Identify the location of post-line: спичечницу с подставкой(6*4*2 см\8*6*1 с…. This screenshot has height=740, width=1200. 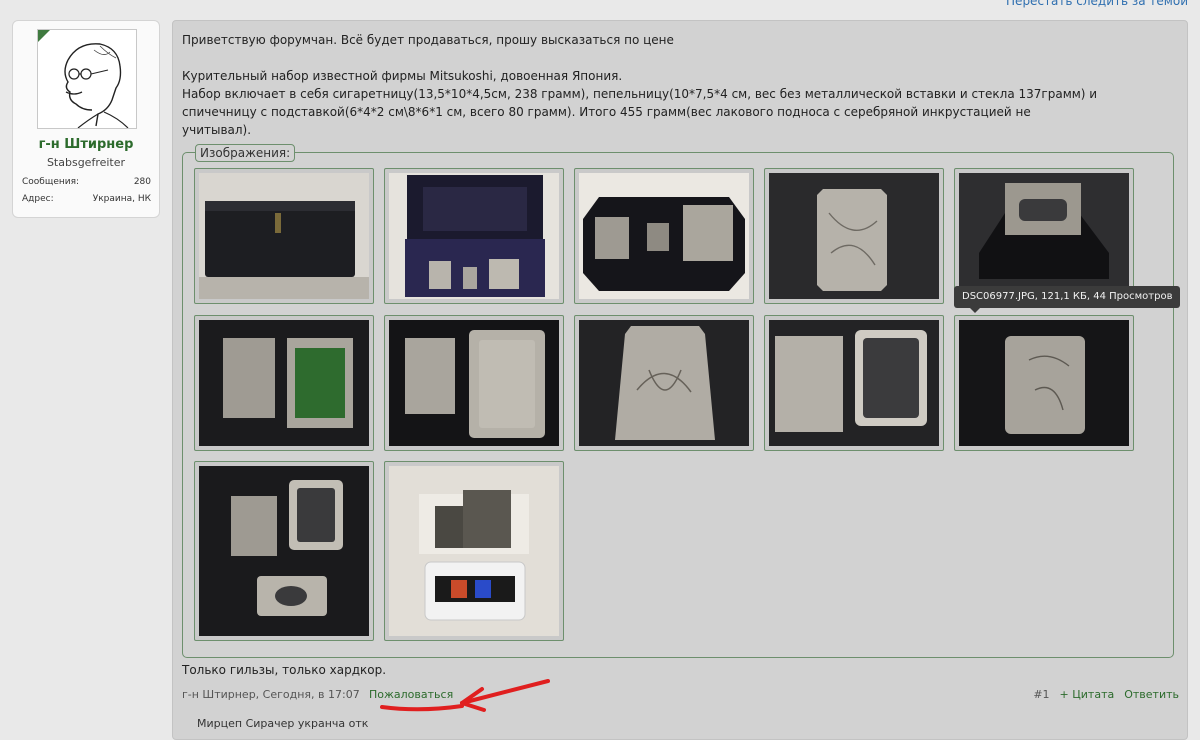
(606, 112).